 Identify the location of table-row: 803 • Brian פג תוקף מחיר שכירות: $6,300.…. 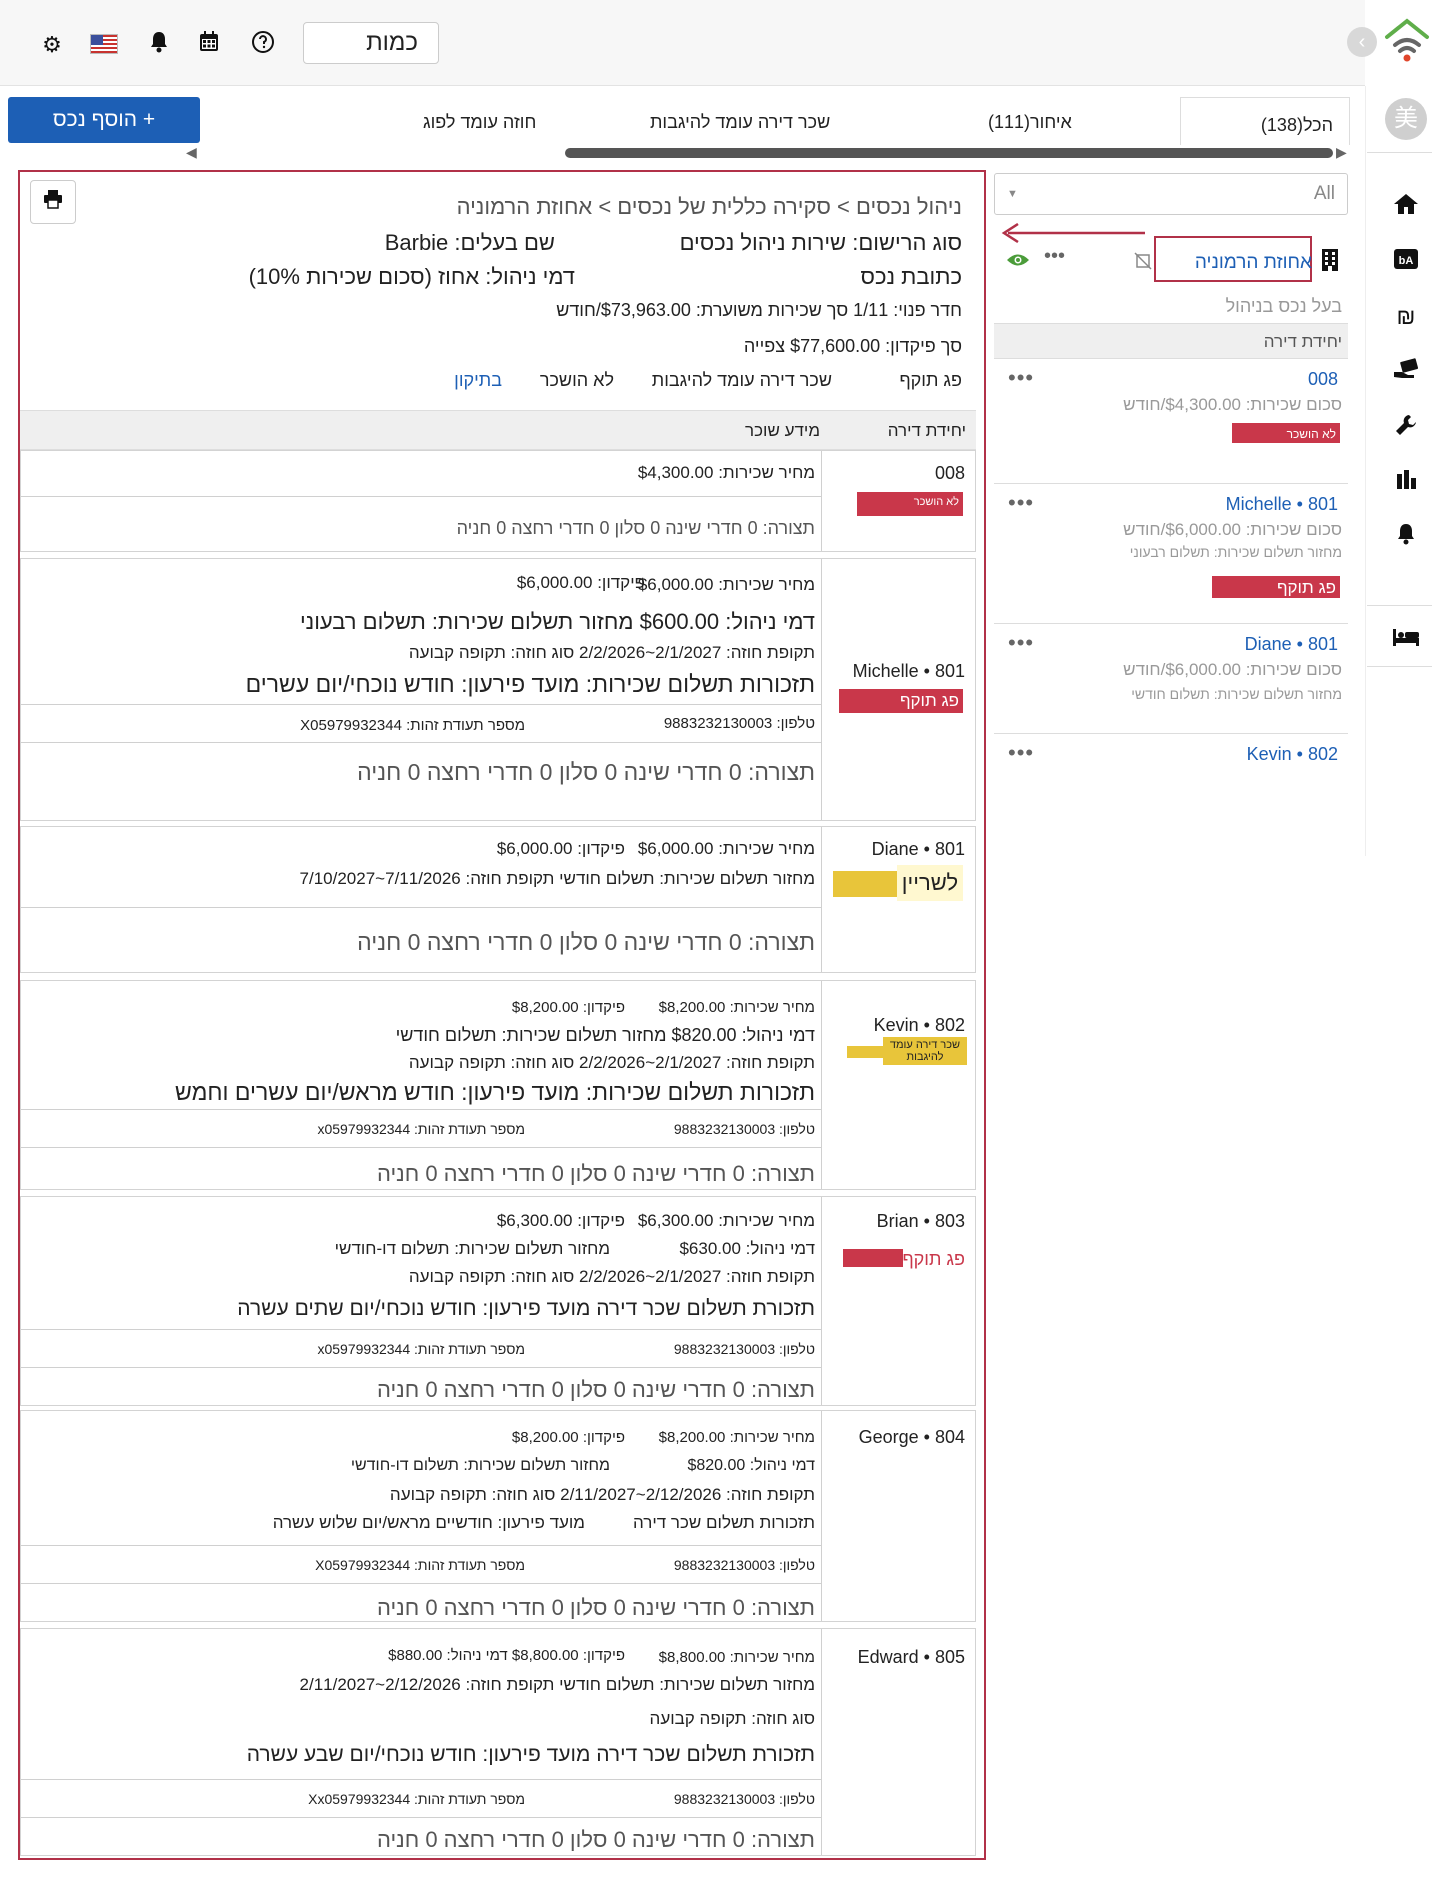
(498, 1301).